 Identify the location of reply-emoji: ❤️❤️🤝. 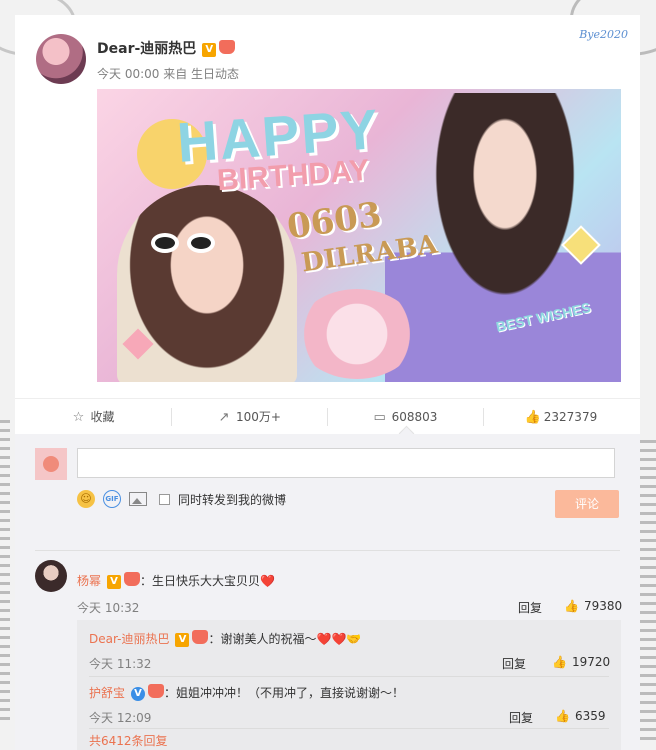
(339, 639).